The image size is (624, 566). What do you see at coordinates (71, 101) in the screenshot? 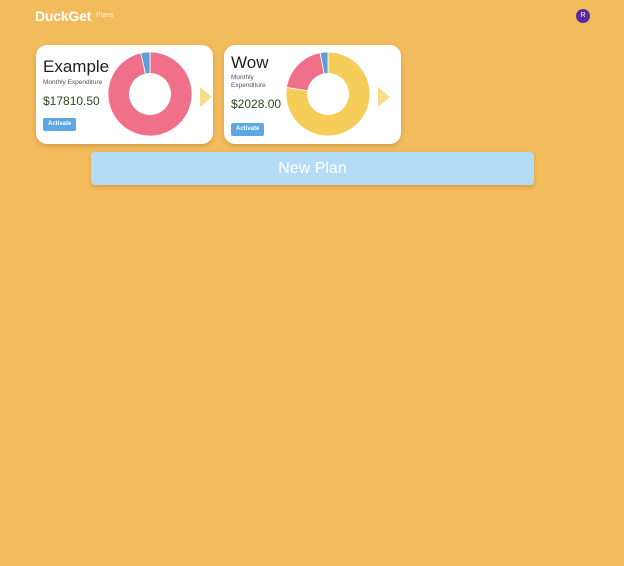
I see `plan-amount: $17810.50` at bounding box center [71, 101].